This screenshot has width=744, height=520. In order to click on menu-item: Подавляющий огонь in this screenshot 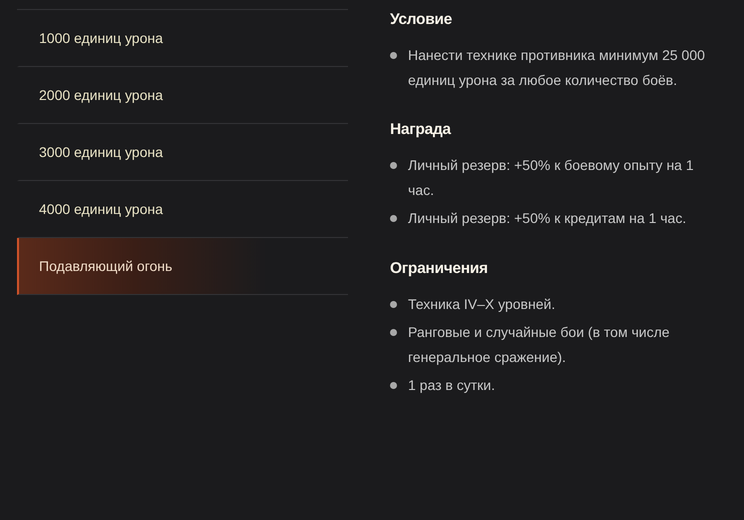, I will do `click(182, 266)`.